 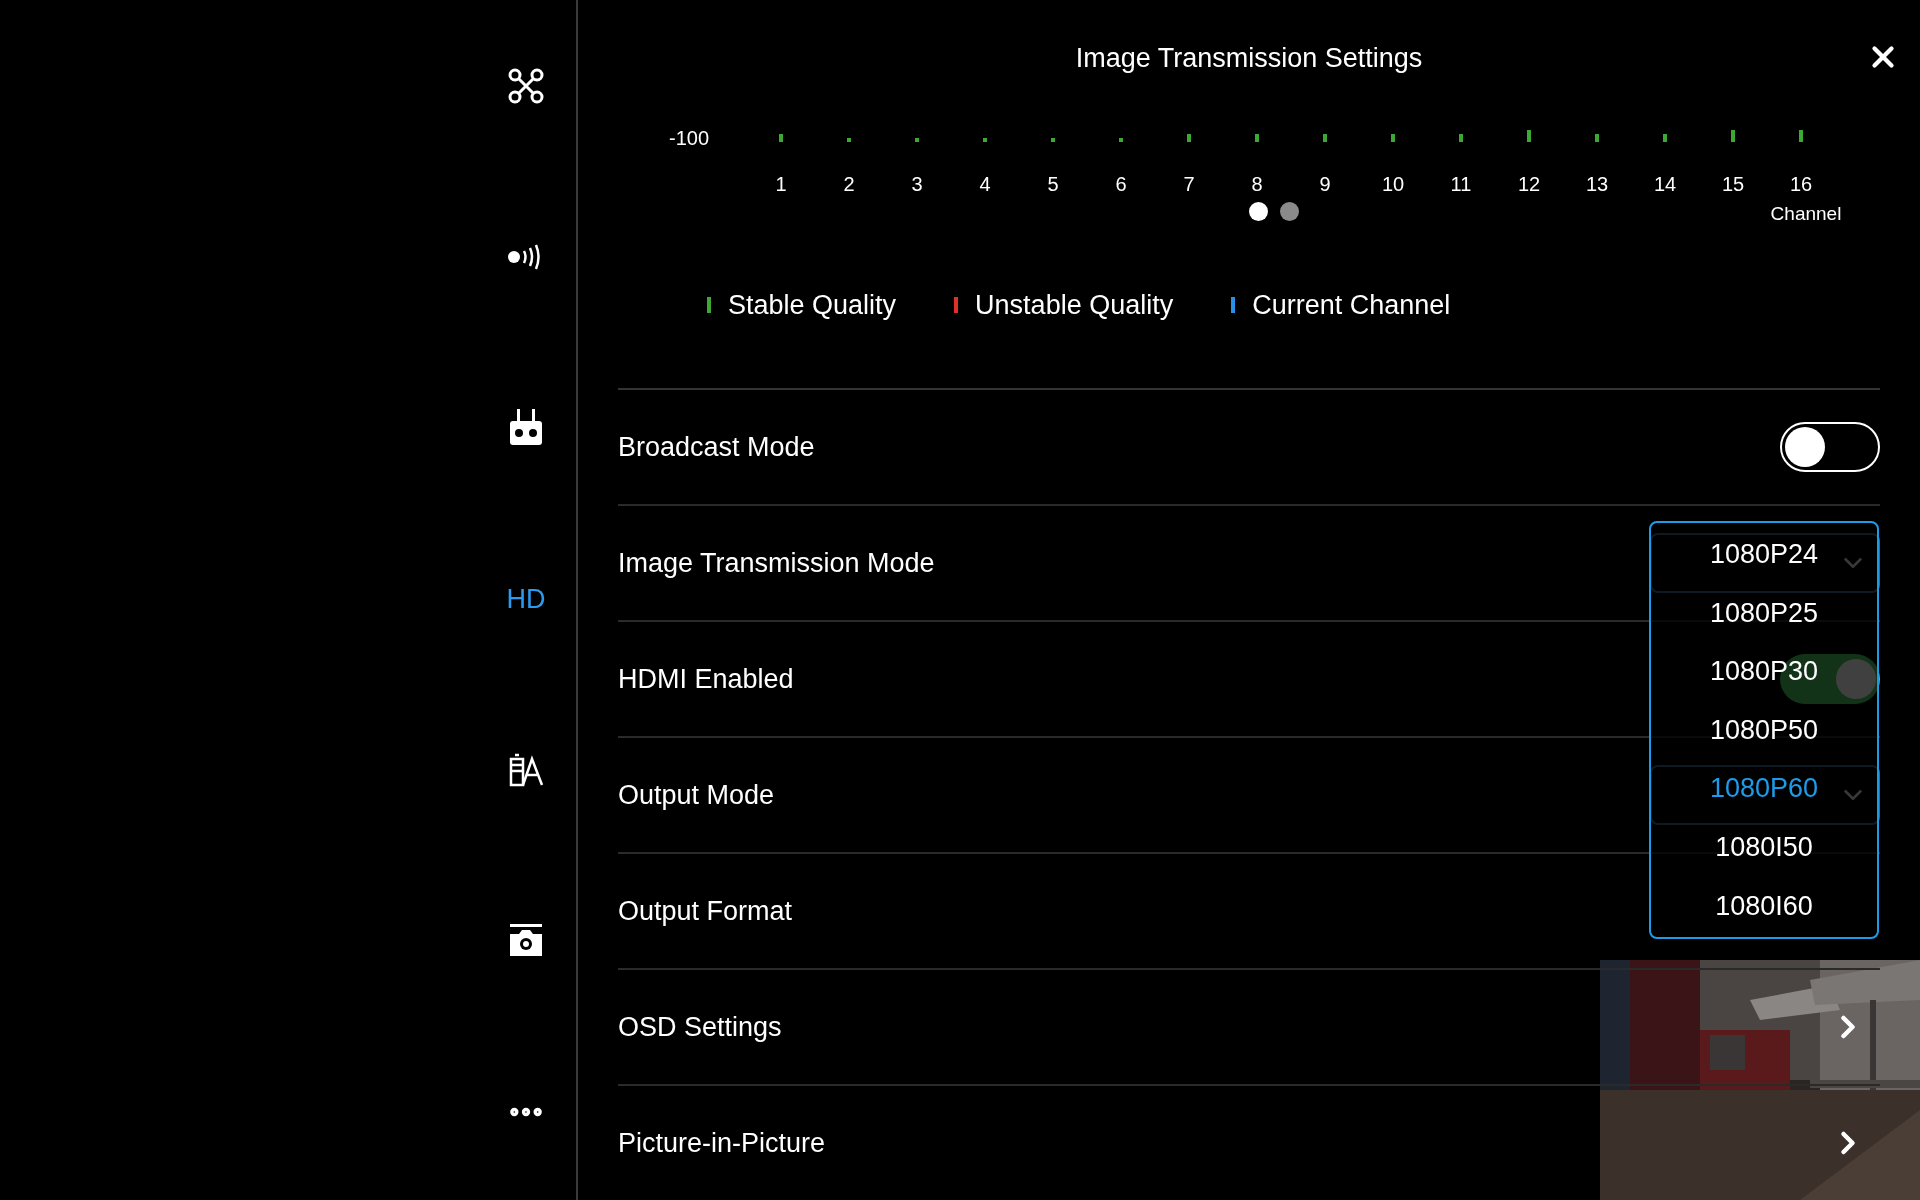 What do you see at coordinates (1764, 730) in the screenshot?
I see `dropdown-option: 1080P50` at bounding box center [1764, 730].